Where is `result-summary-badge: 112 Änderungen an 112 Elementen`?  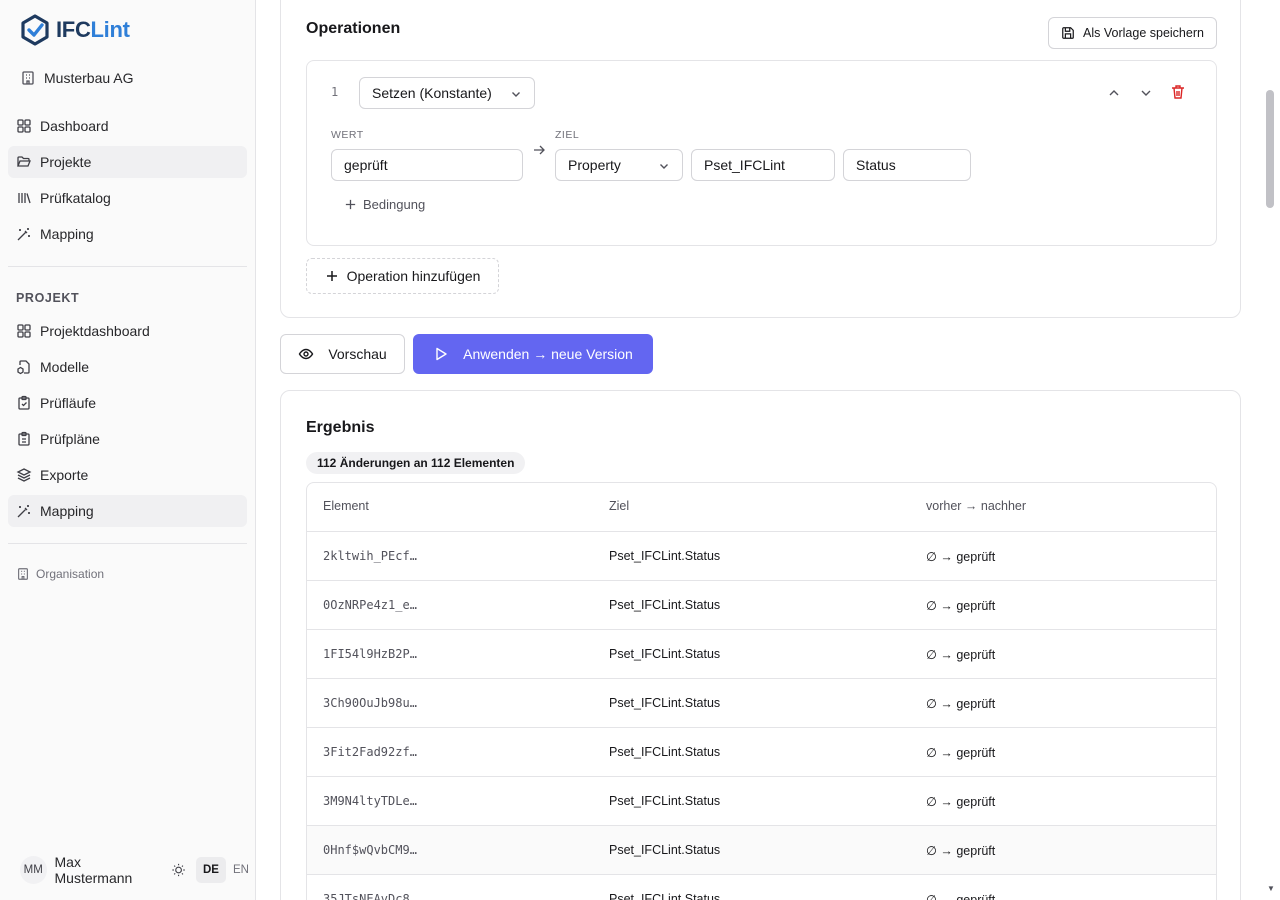
result-summary-badge: 112 Änderungen an 112 Elementen is located at coordinates (416, 463).